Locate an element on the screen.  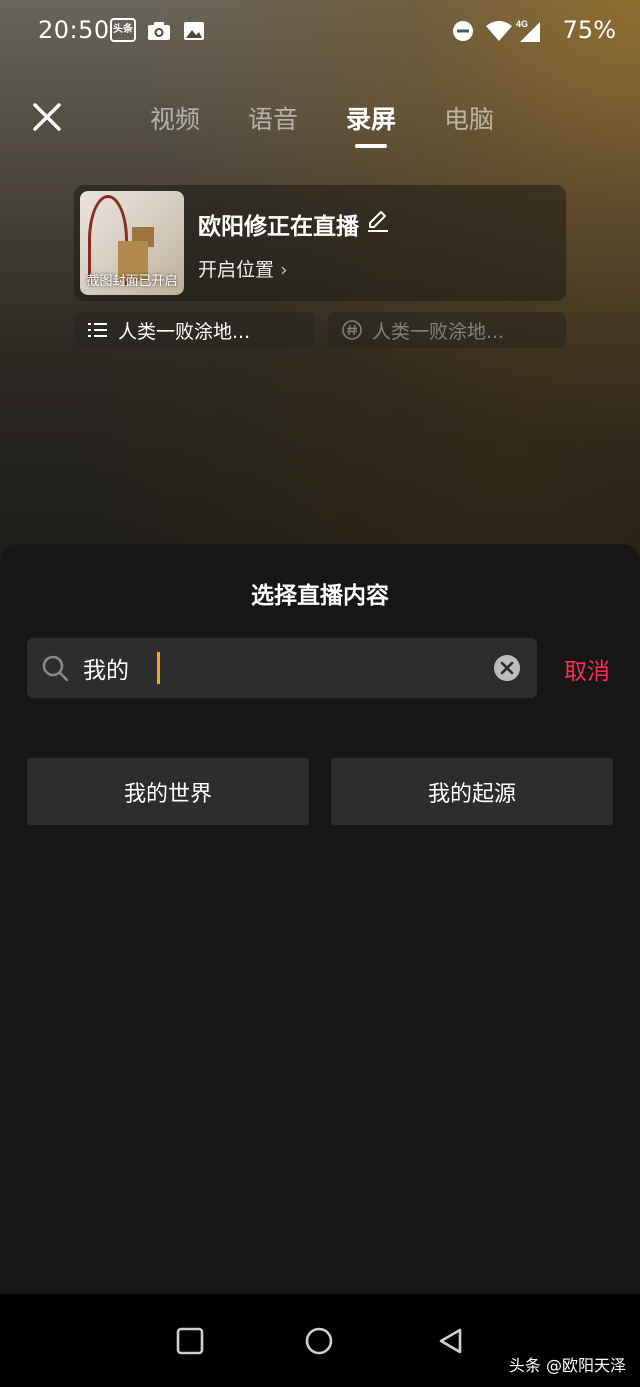
live-info-card: 截图封面已开启 欧阳修正在直播 开启位置 › is located at coordinates (320, 243).